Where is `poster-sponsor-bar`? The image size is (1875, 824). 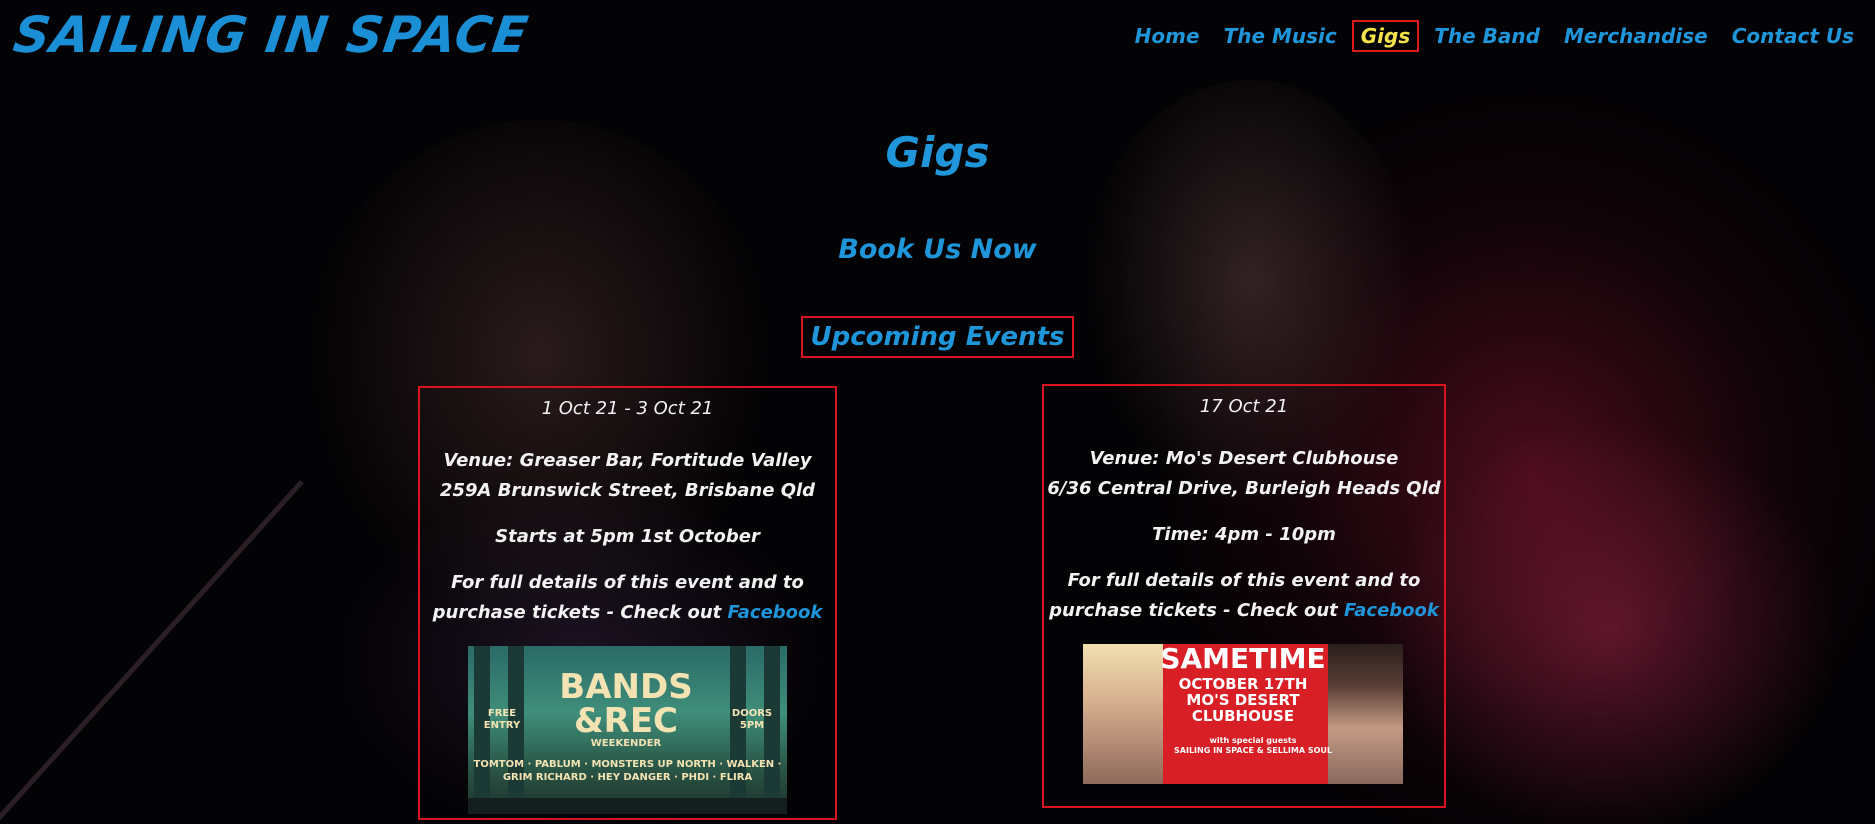
poster-sponsor-bar is located at coordinates (627, 806).